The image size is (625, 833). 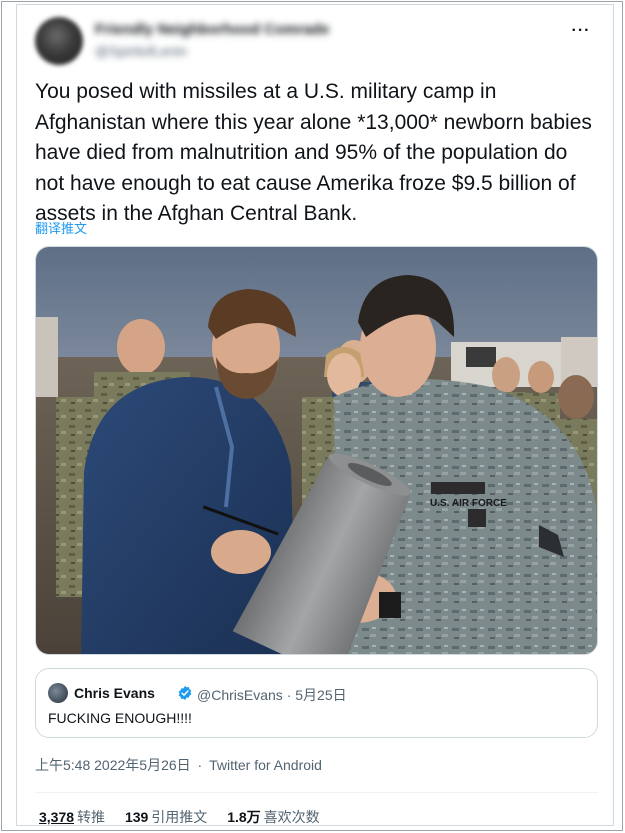 I want to click on author-name: Friendly Neighborhood Comrade, so click(x=212, y=29).